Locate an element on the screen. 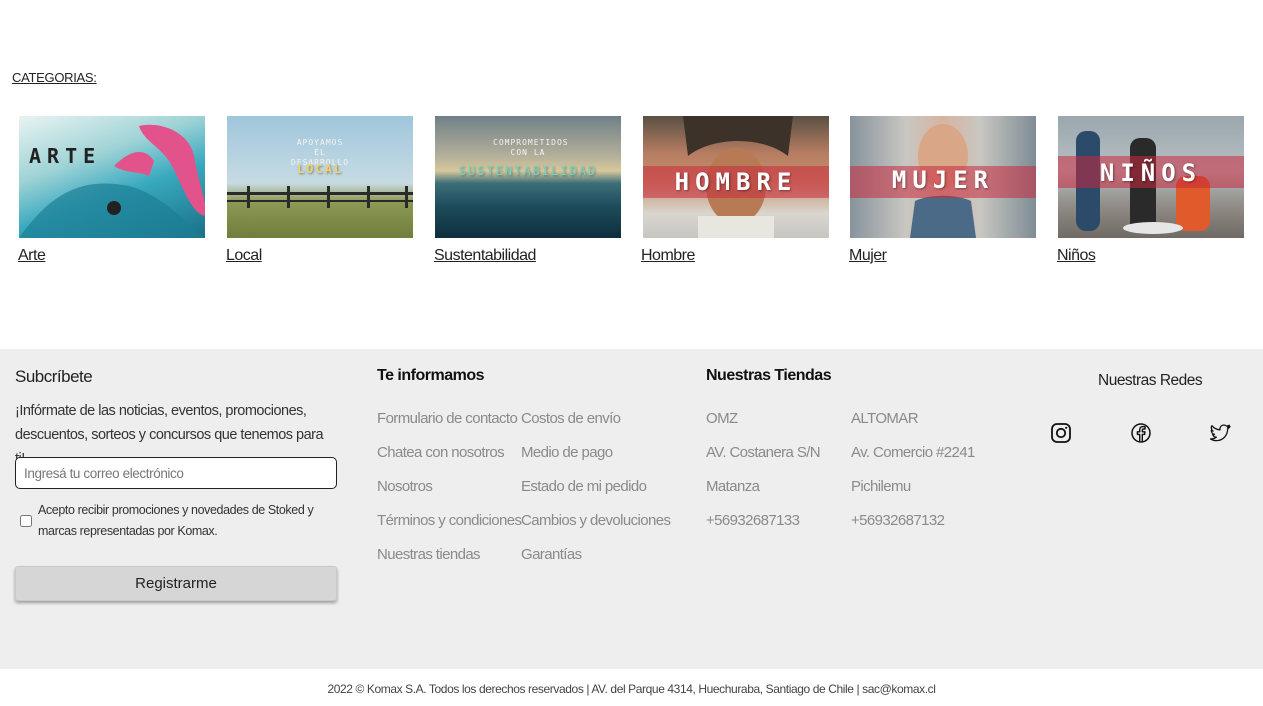 This screenshot has height=706, width=1263. link-contact-form: Formulario de contacto is located at coordinates (447, 418).